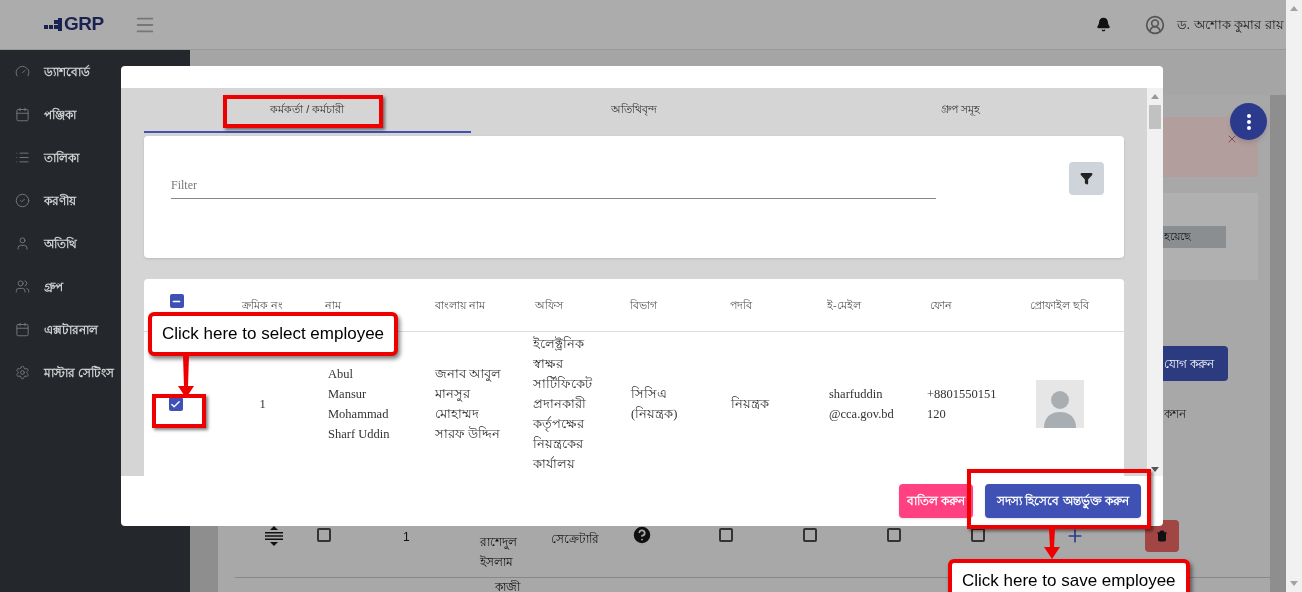  I want to click on table-cell-text: sharfuddin @cca.gov.bd, so click(862, 404).